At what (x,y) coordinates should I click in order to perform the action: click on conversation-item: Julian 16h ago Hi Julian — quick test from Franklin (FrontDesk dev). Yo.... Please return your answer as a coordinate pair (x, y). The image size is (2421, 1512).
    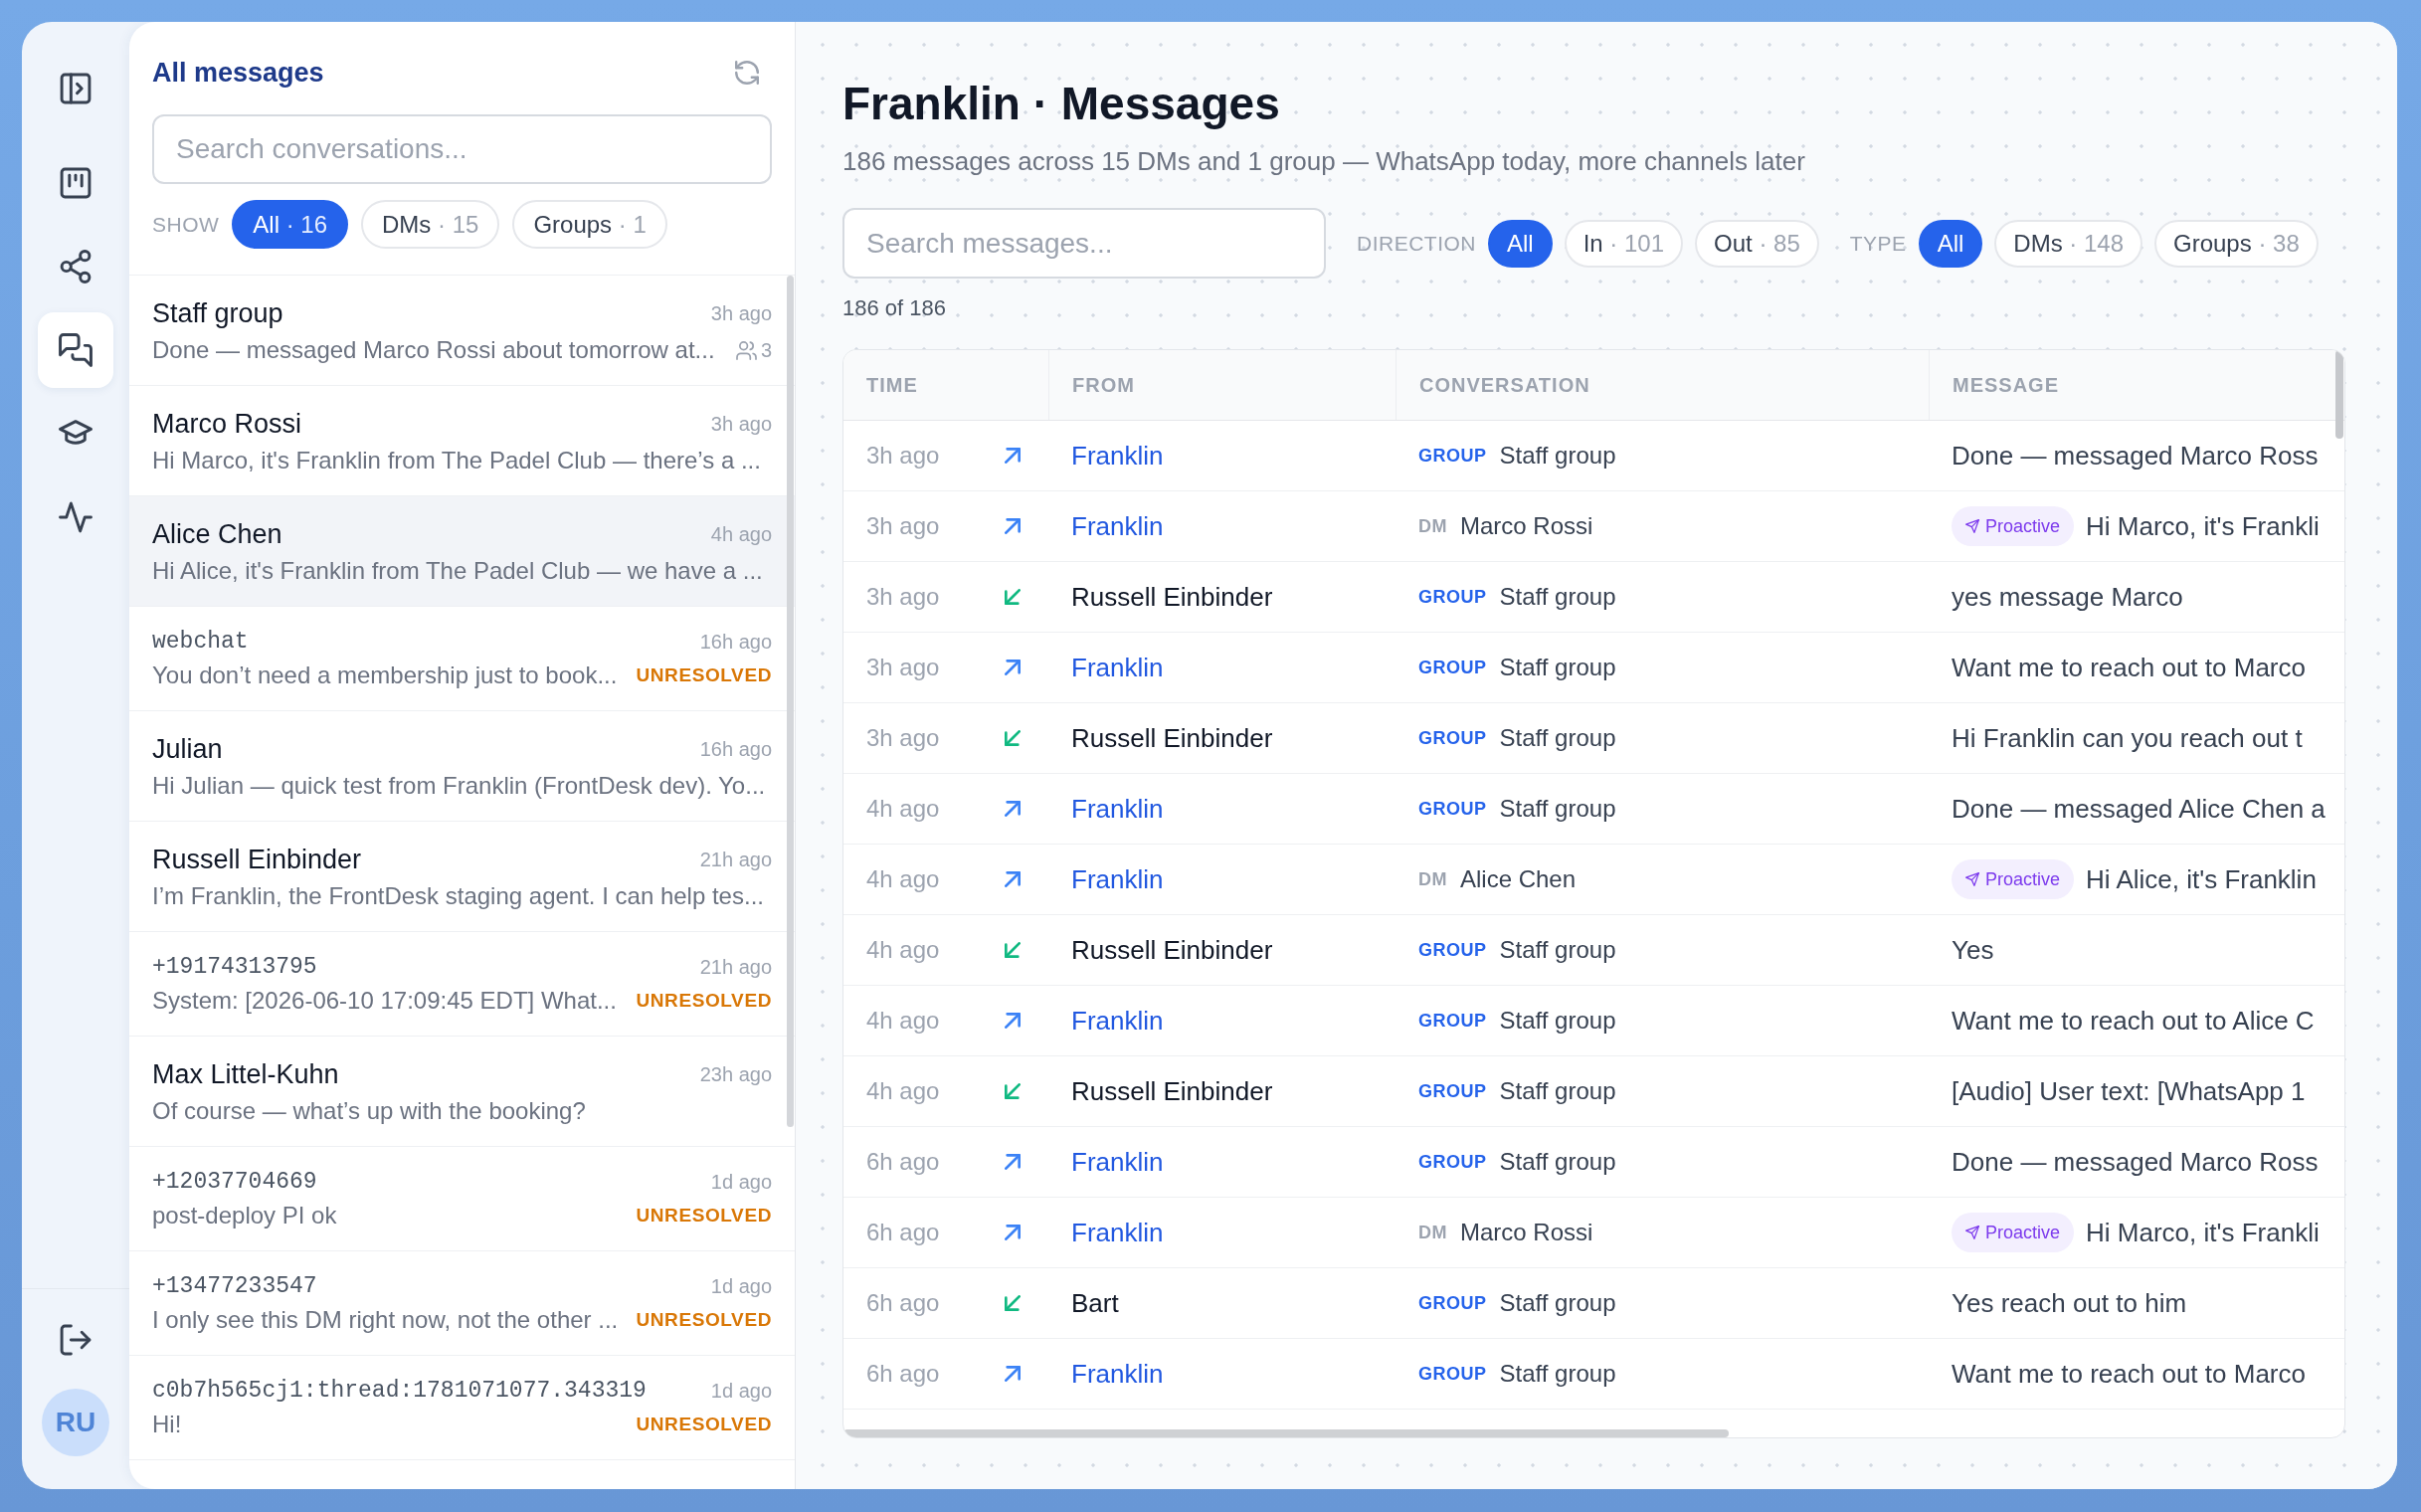
    Looking at the image, I should click on (462, 766).